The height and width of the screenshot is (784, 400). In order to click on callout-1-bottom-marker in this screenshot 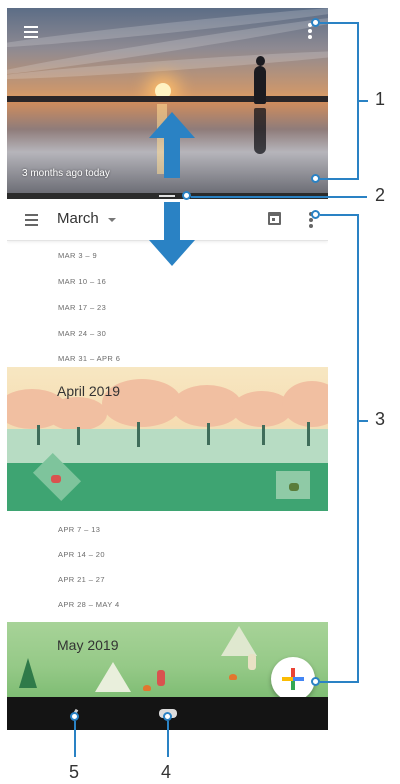, I will do `click(315, 178)`.